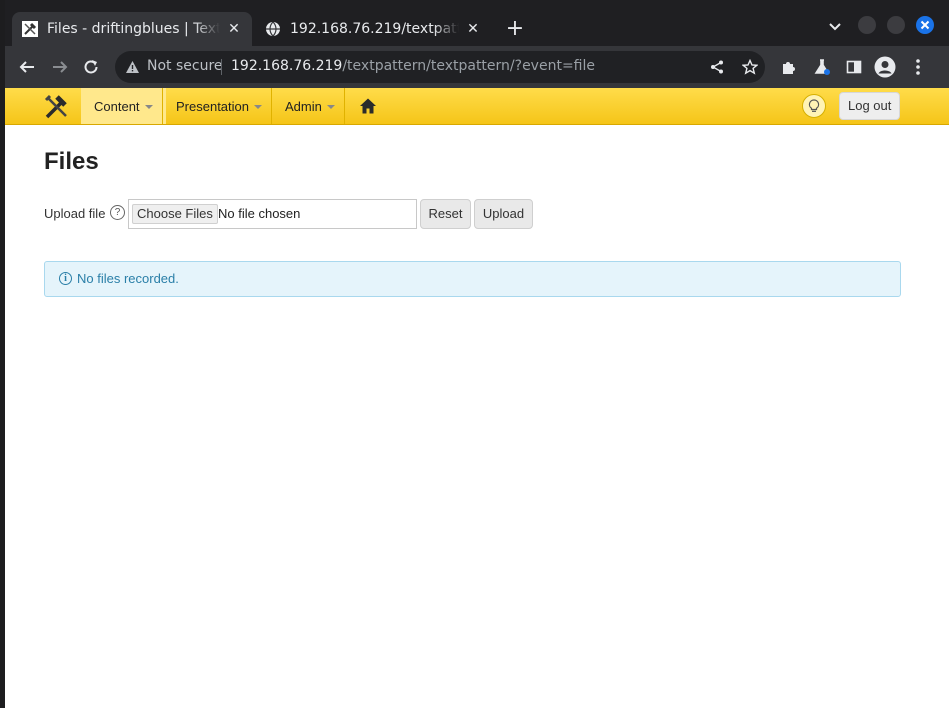  Describe the element at coordinates (918, 67) in the screenshot. I see `more-menu-icon` at that location.